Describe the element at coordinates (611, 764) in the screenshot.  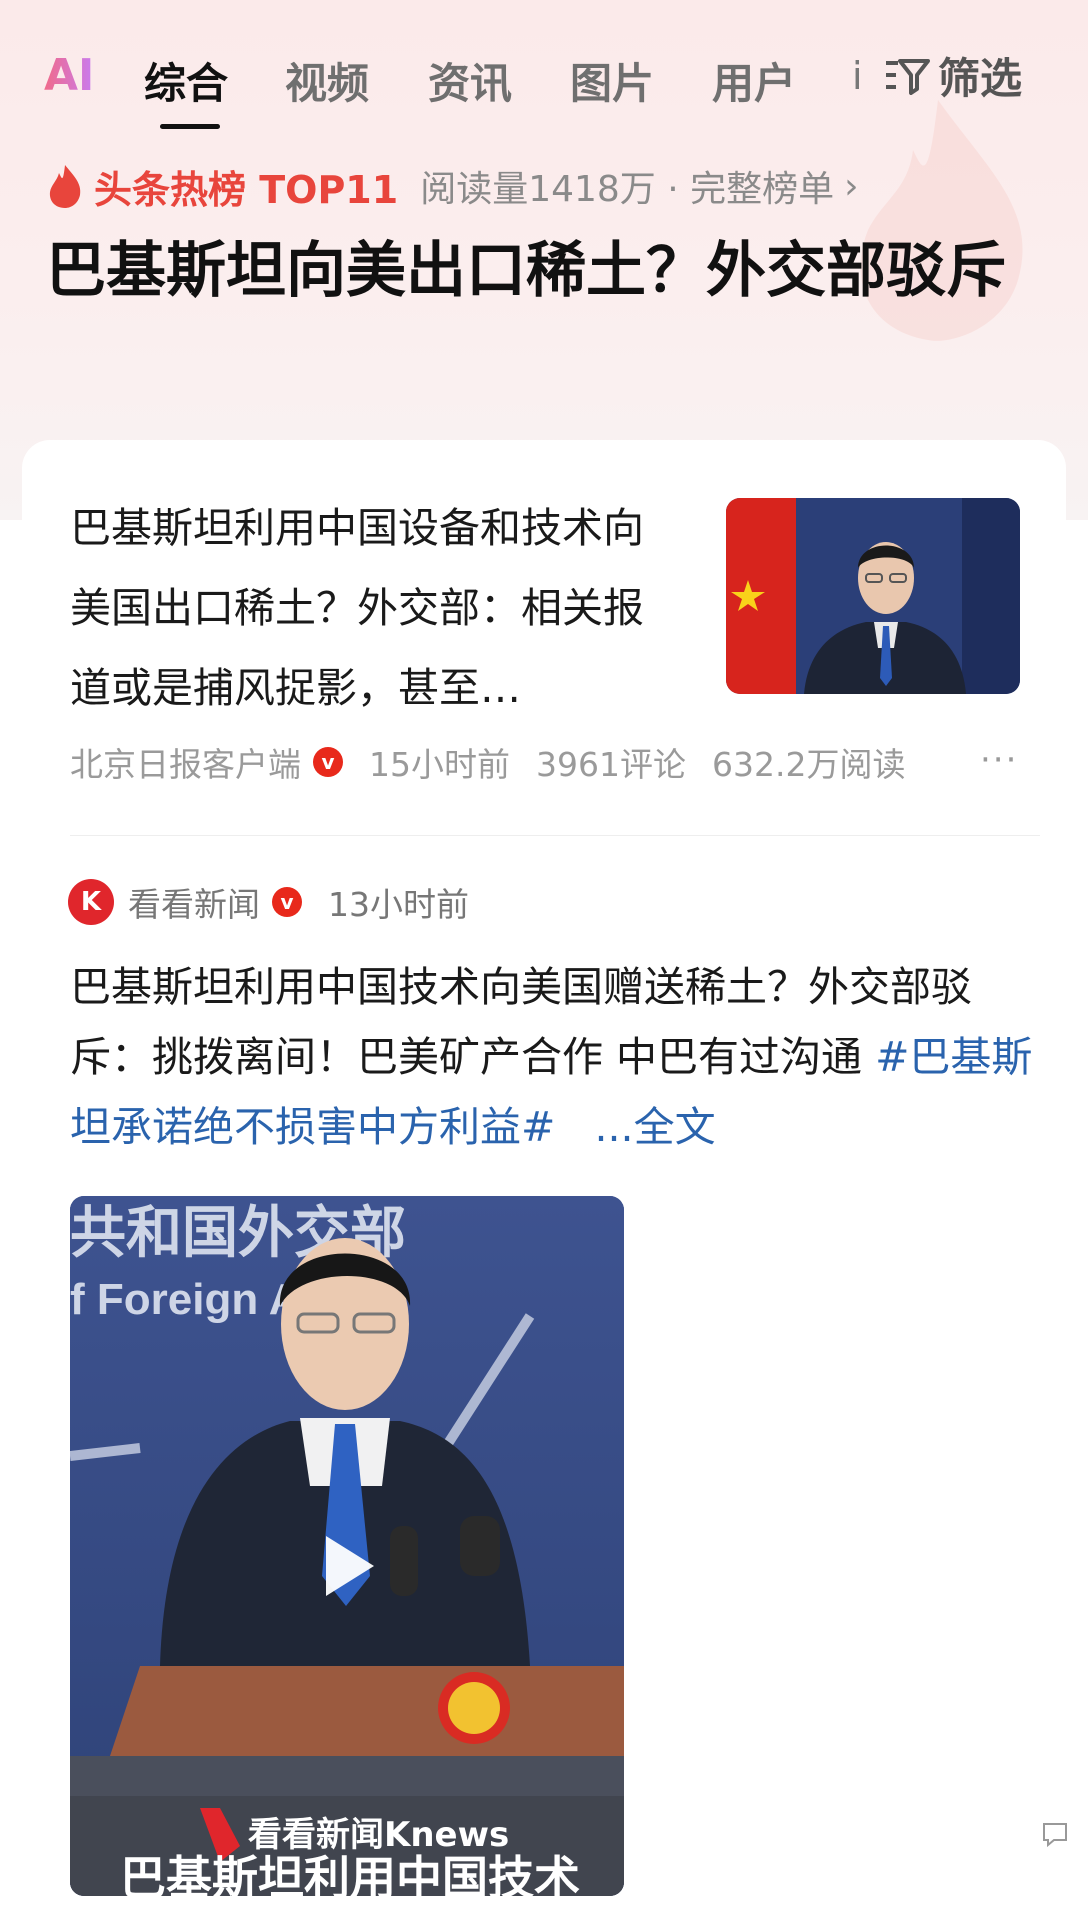
I see `article-comments: 3961评论` at that location.